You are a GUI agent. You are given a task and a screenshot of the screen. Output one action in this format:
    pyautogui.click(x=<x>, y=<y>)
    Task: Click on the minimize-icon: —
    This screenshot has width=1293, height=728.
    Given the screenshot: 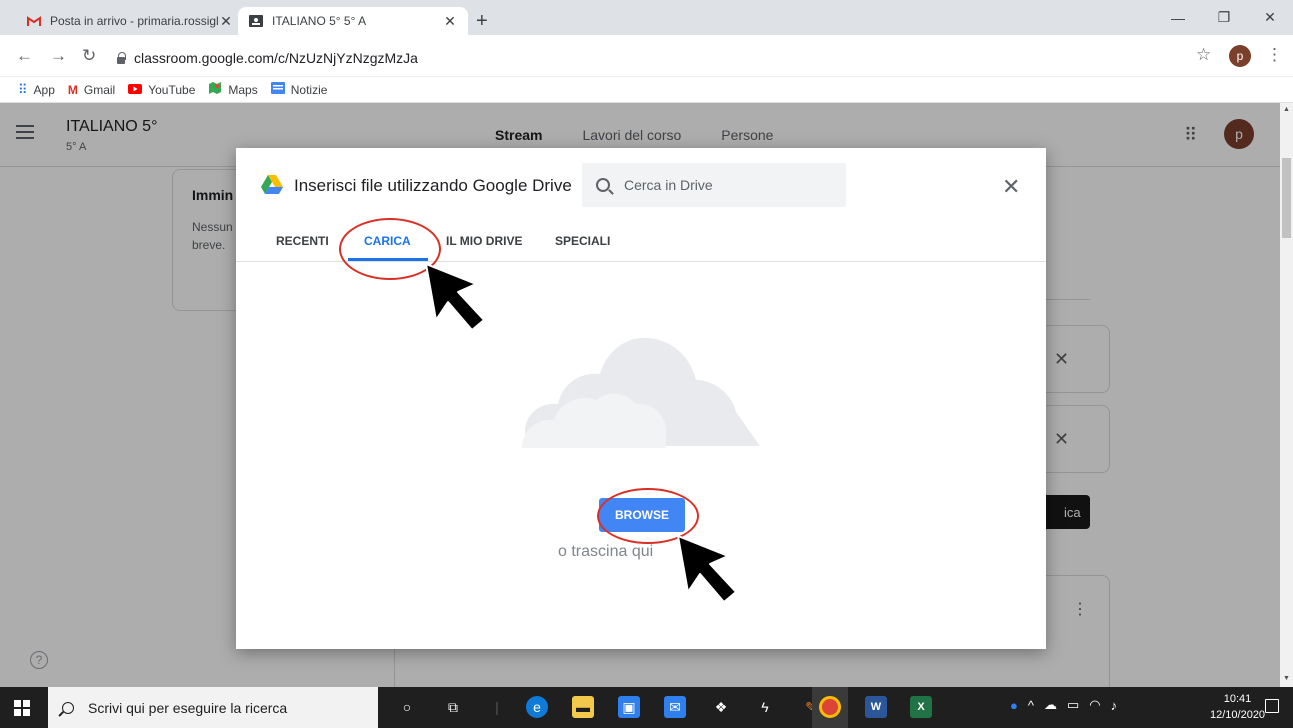 What is the action you would take?
    pyautogui.click(x=1178, y=17)
    